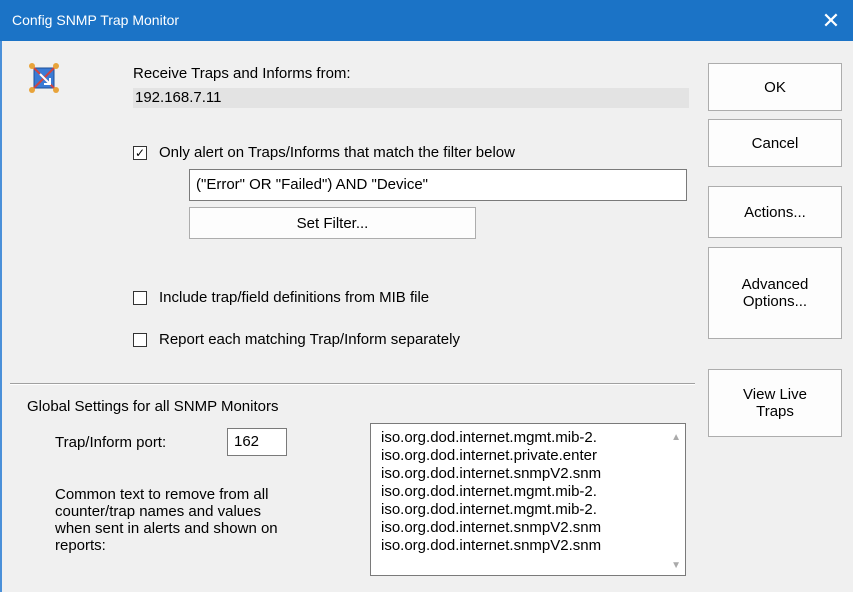 This screenshot has height=592, width=853. I want to click on receive-from-label: Receive Traps and Informs from:, so click(242, 73).